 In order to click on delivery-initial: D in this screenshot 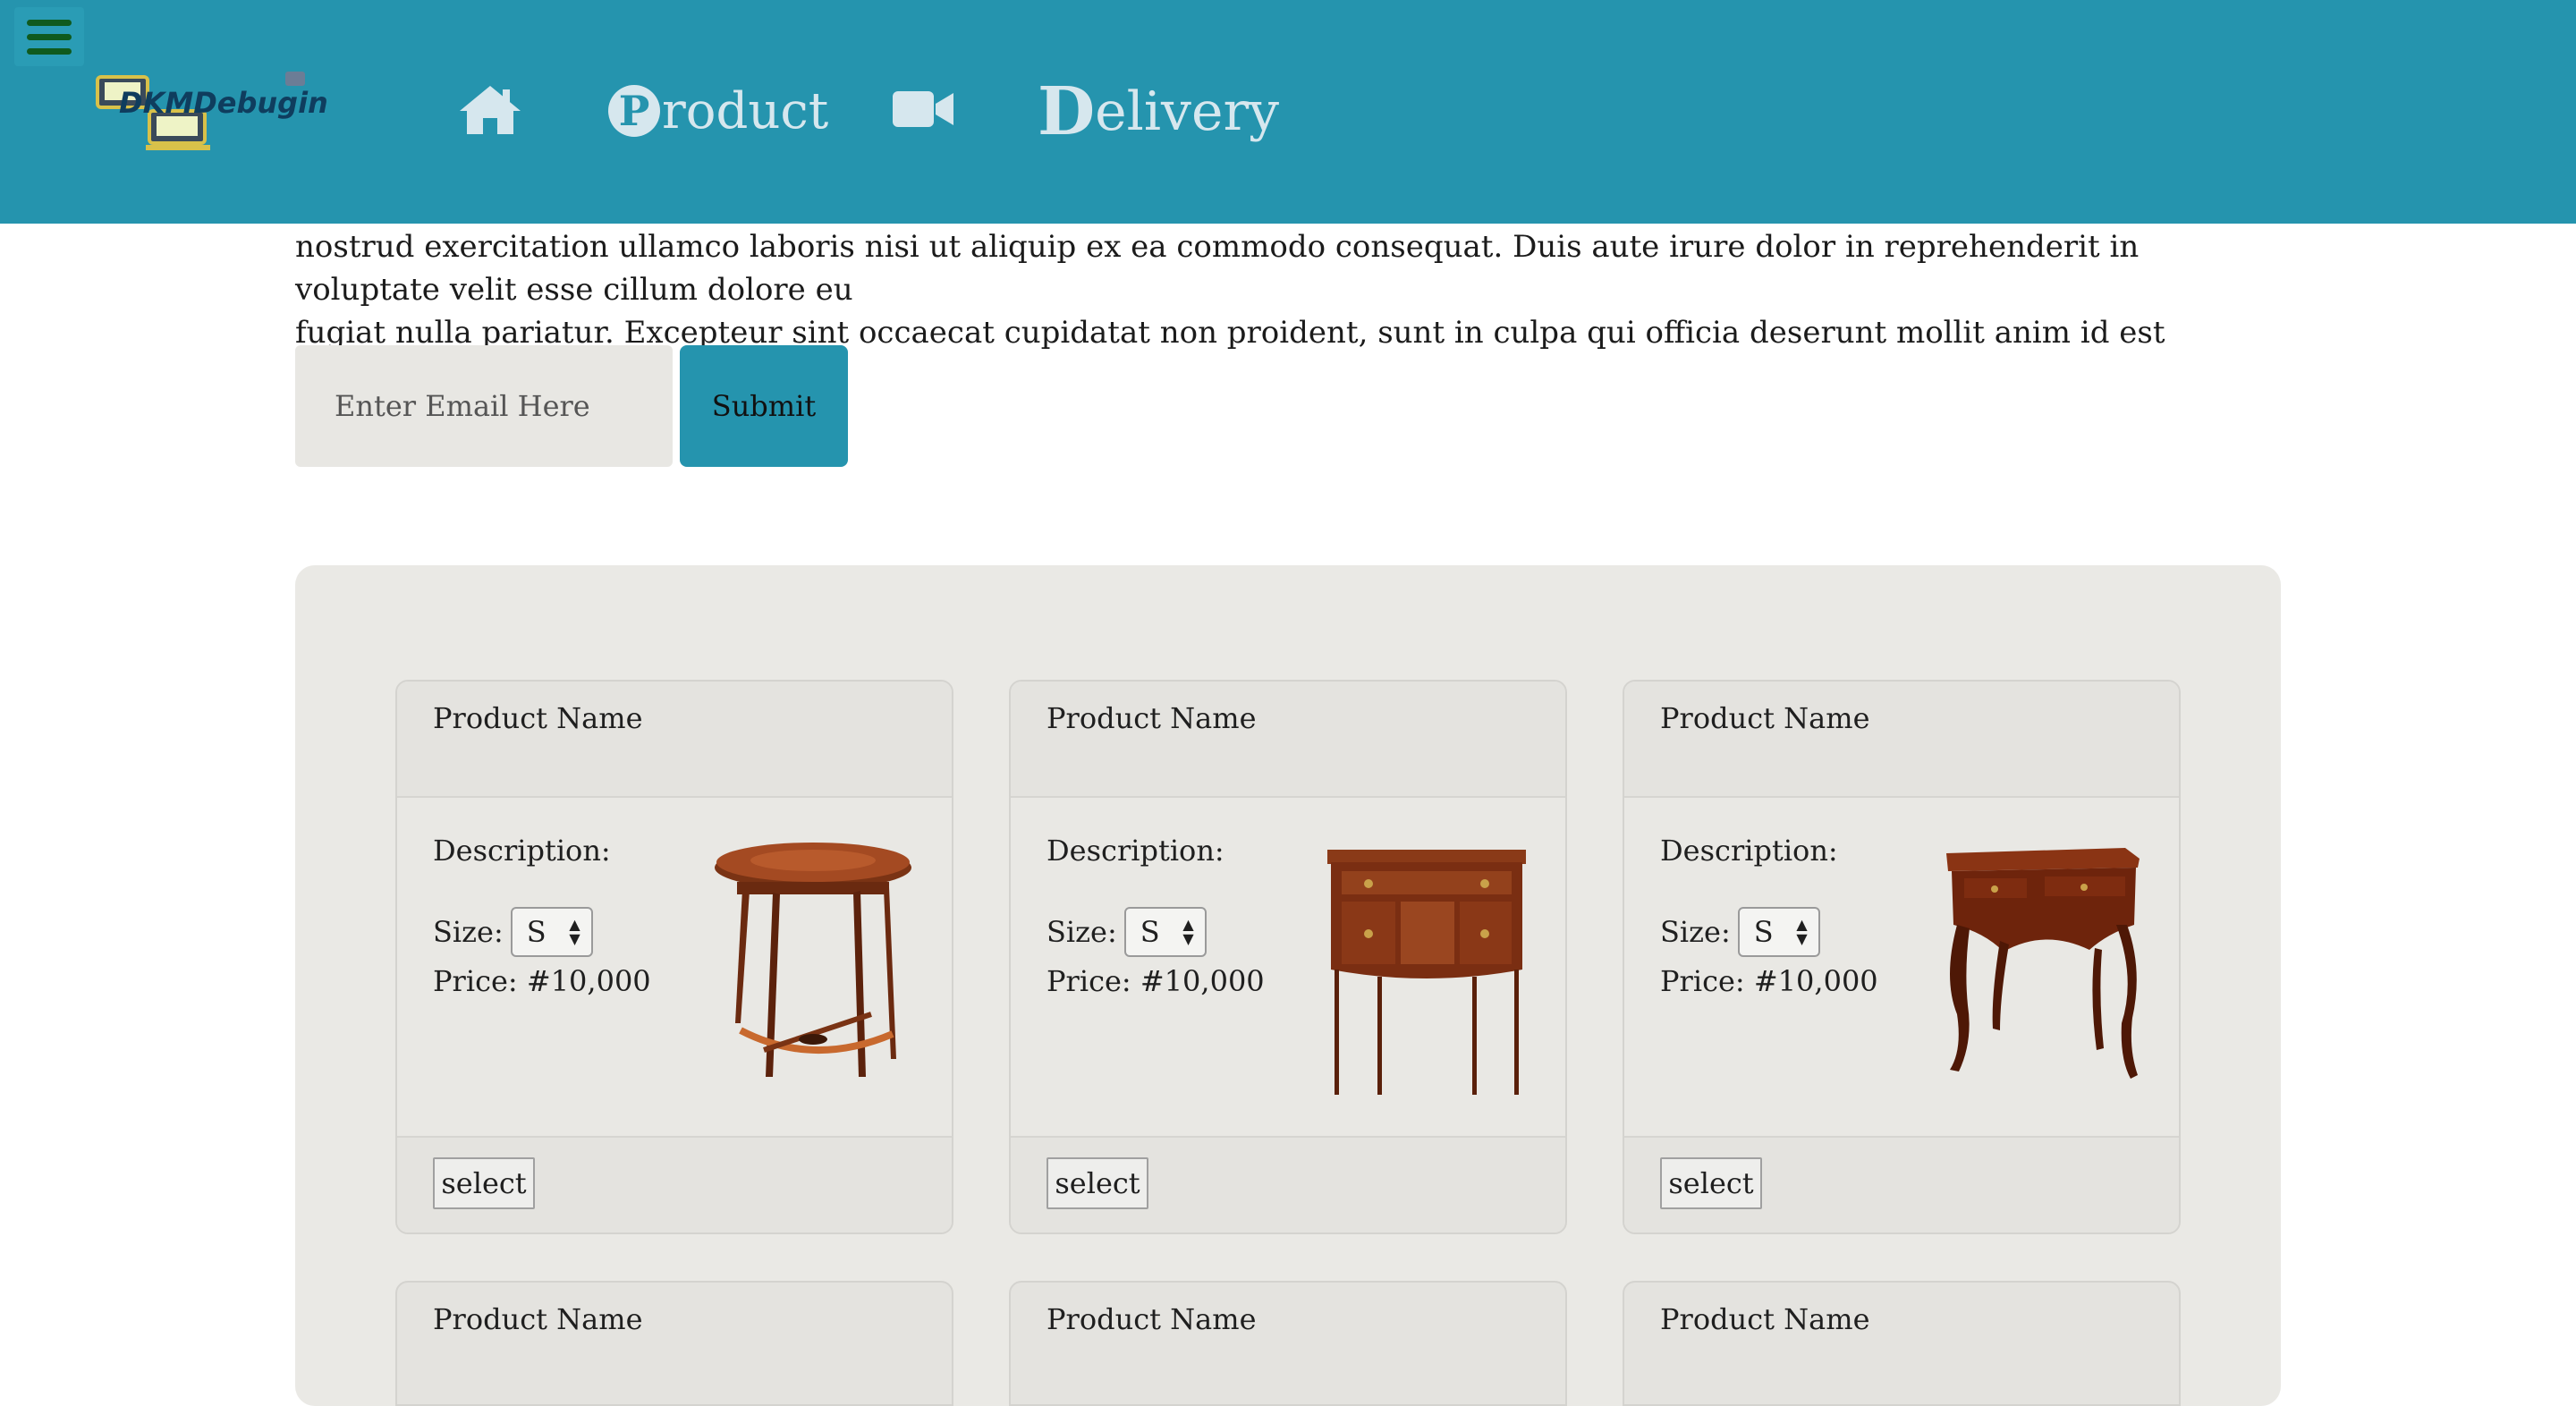, I will do `click(1067, 112)`.